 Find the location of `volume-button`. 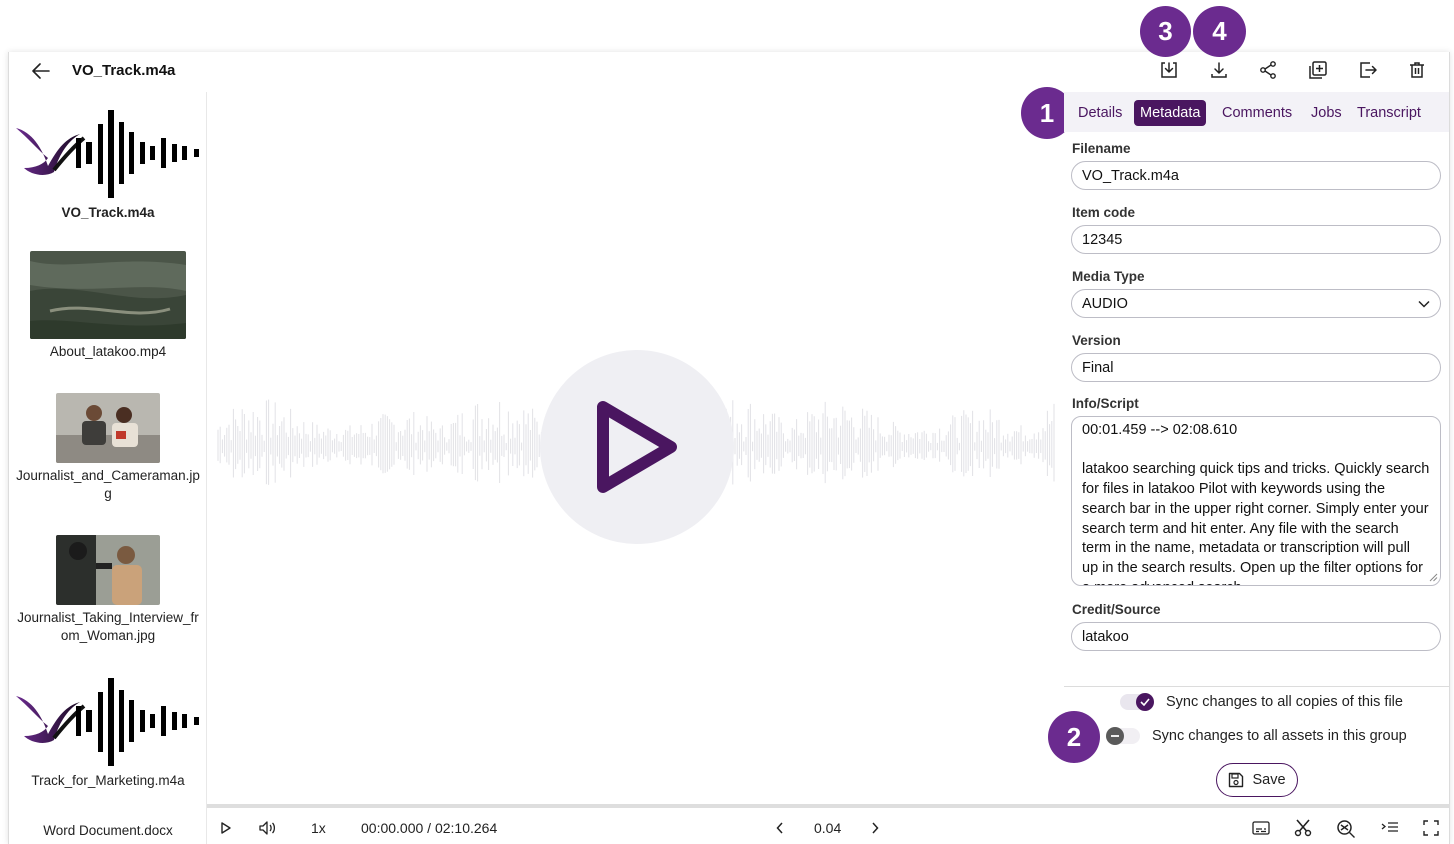

volume-button is located at coordinates (267, 828).